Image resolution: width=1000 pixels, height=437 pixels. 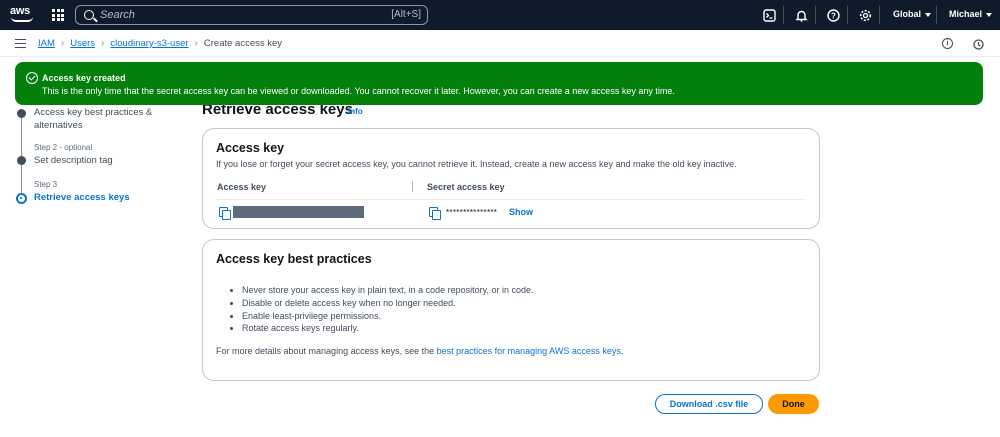 I want to click on gear-icon, so click(x=865, y=15).